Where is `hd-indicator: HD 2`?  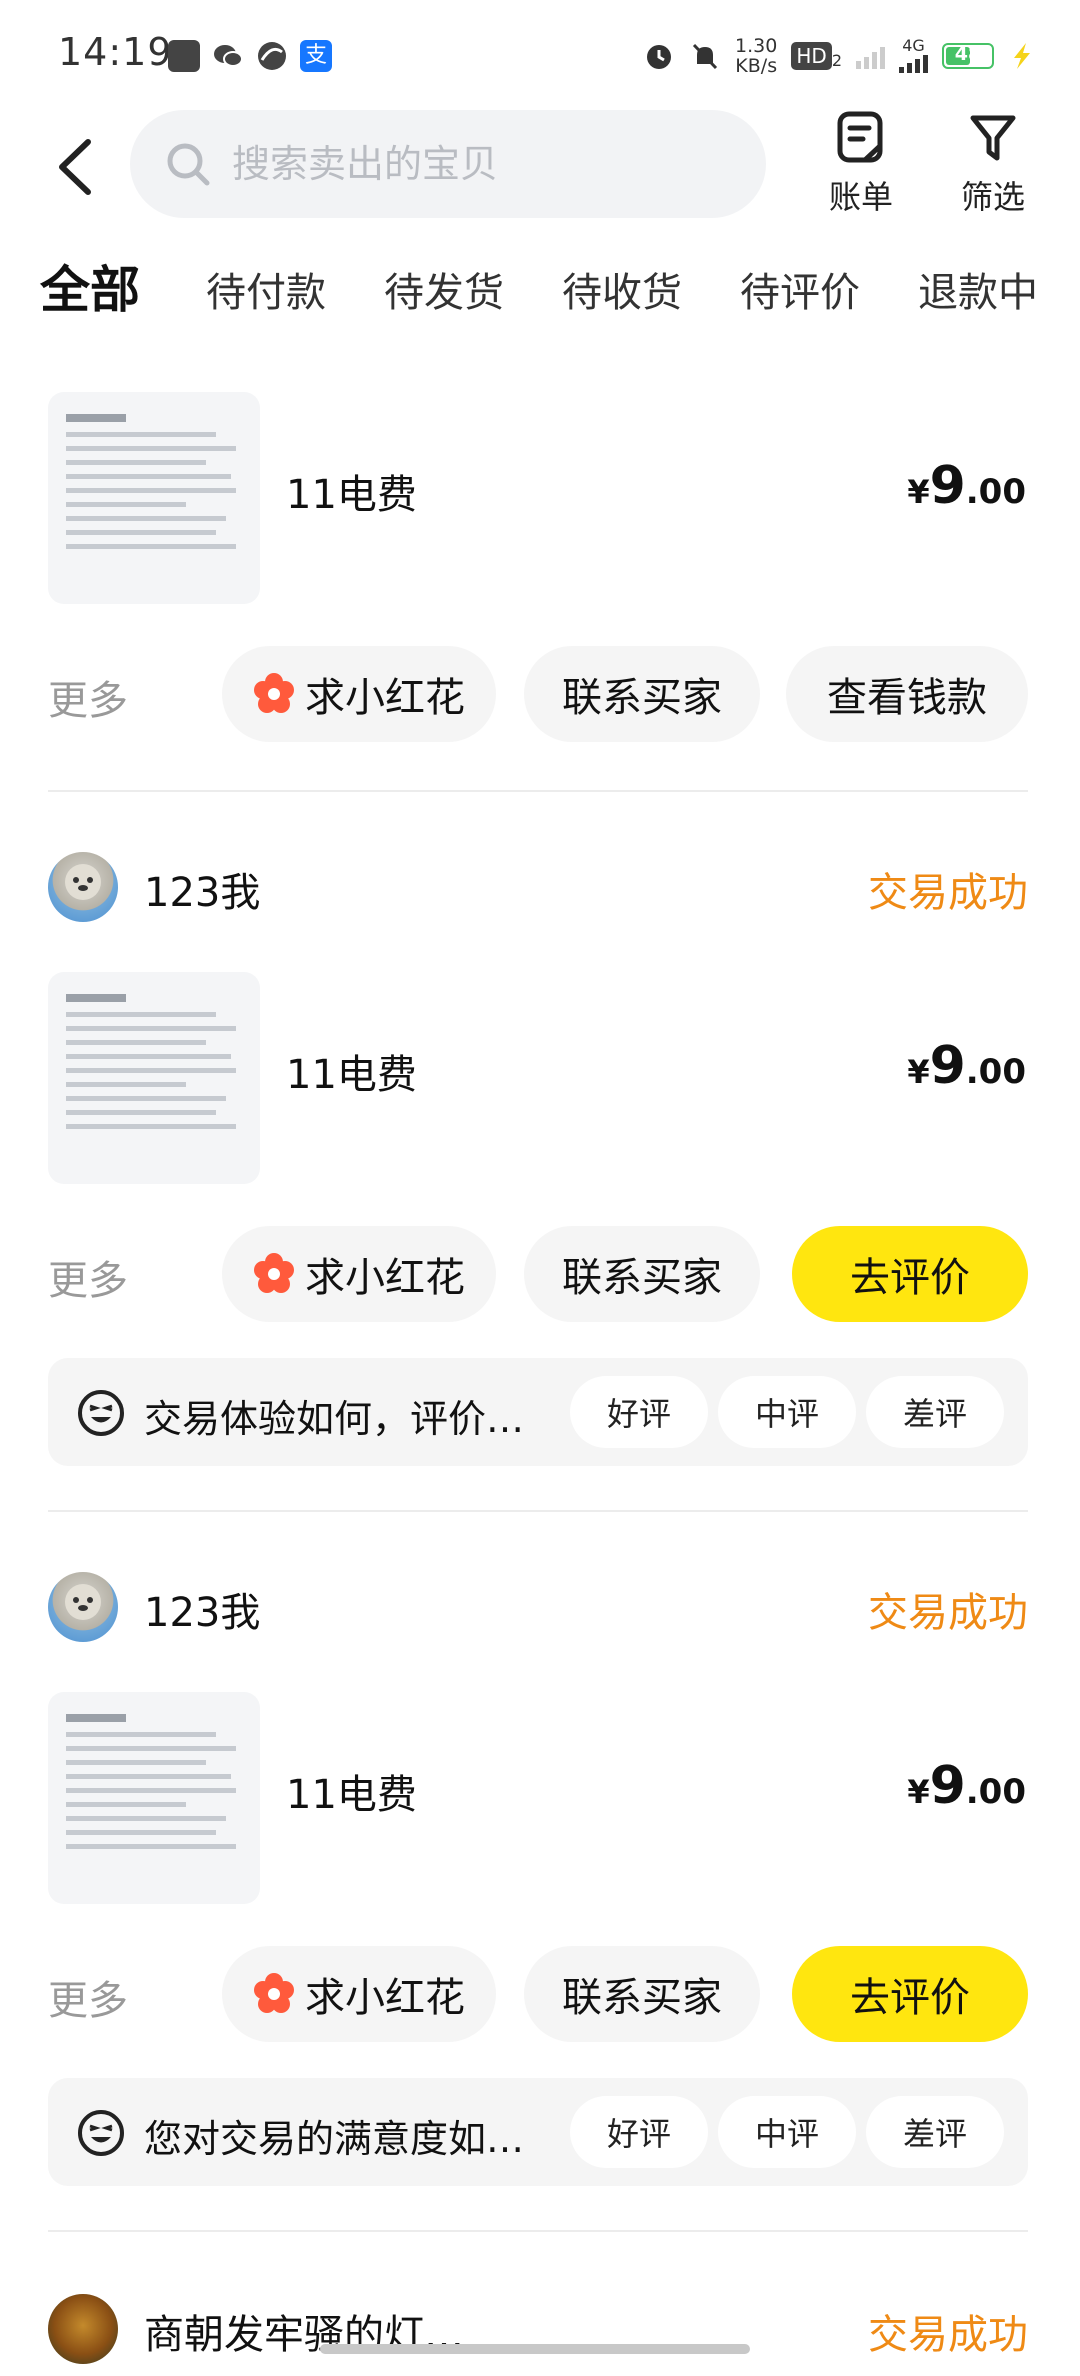 hd-indicator: HD 2 is located at coordinates (816, 56).